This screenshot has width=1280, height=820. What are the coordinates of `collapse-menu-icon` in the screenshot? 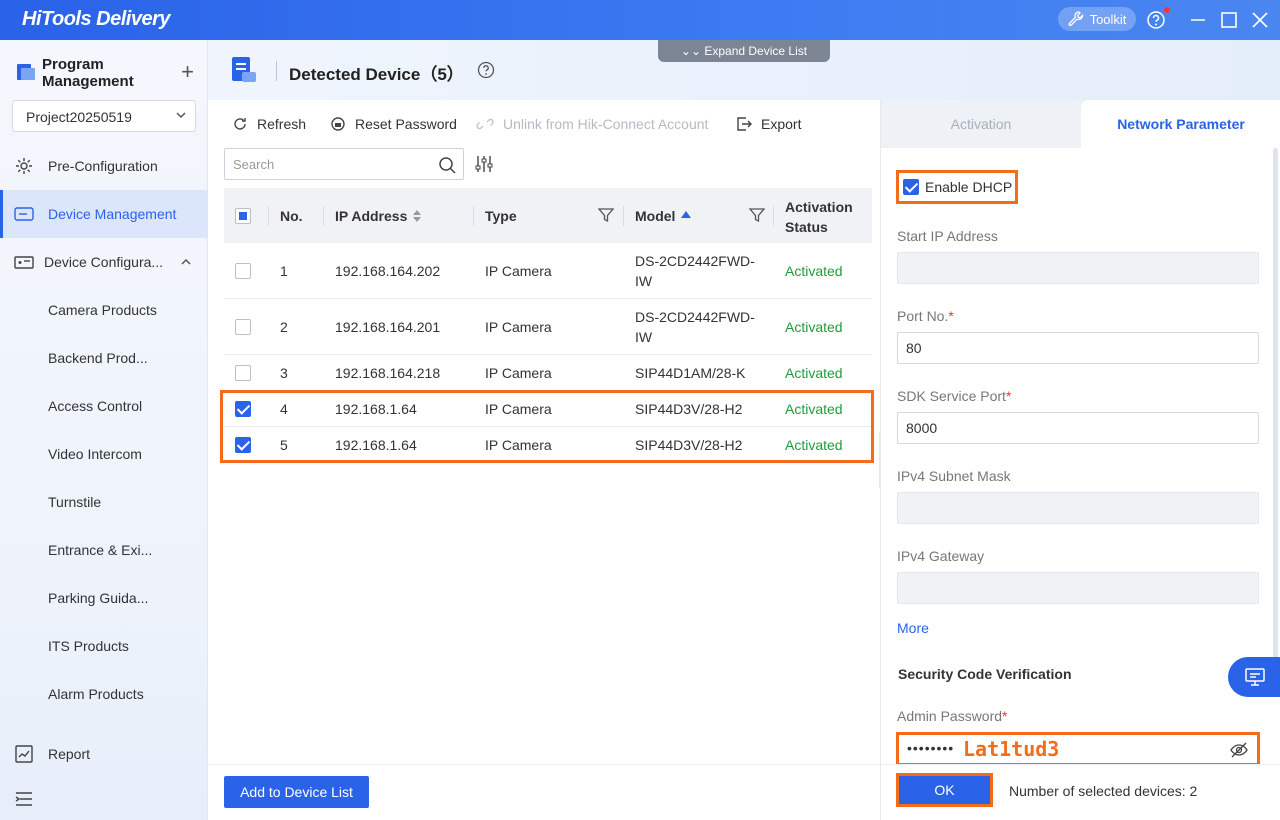 It's located at (24, 799).